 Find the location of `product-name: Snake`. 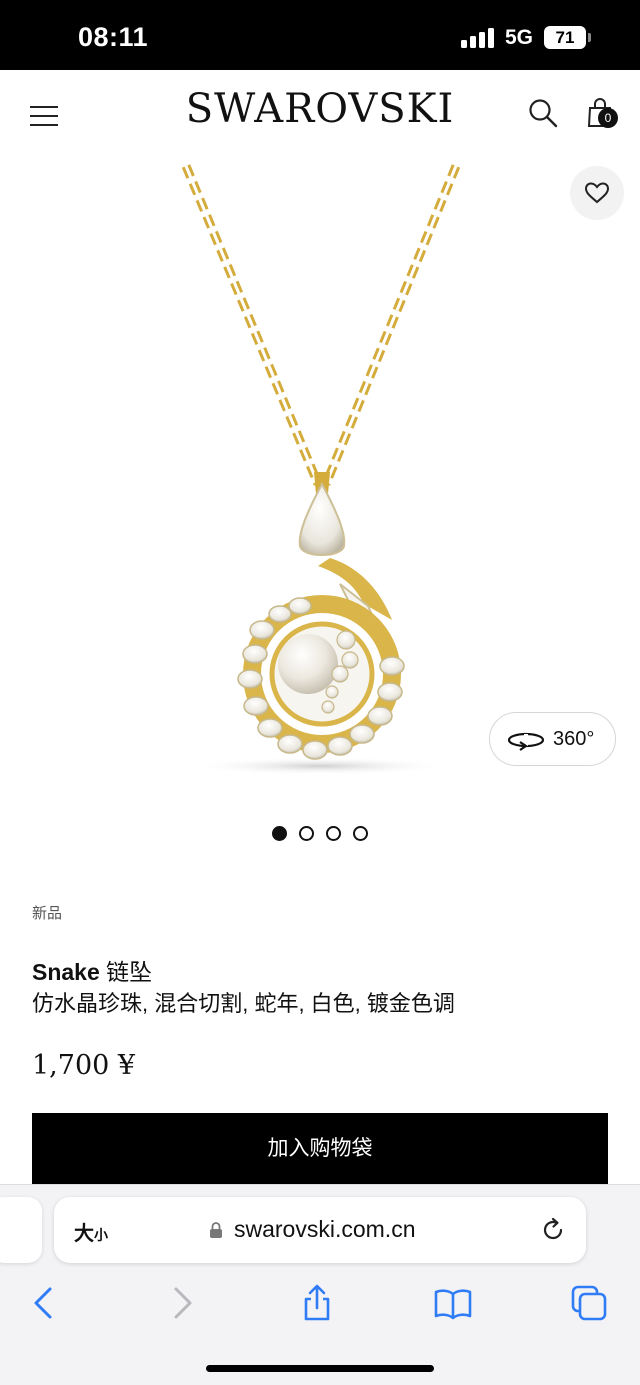

product-name: Snake is located at coordinates (66, 972).